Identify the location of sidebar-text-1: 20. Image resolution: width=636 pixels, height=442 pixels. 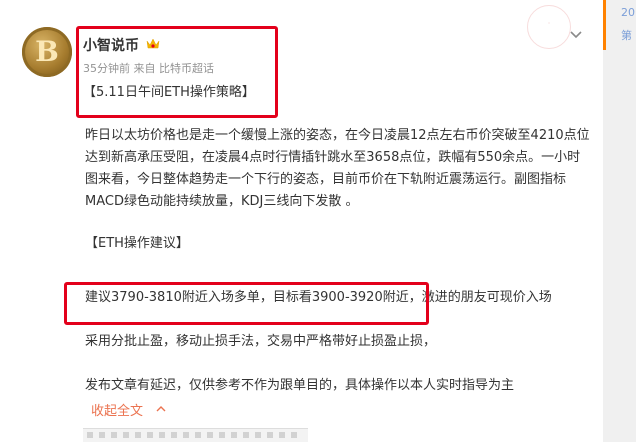
(628, 12).